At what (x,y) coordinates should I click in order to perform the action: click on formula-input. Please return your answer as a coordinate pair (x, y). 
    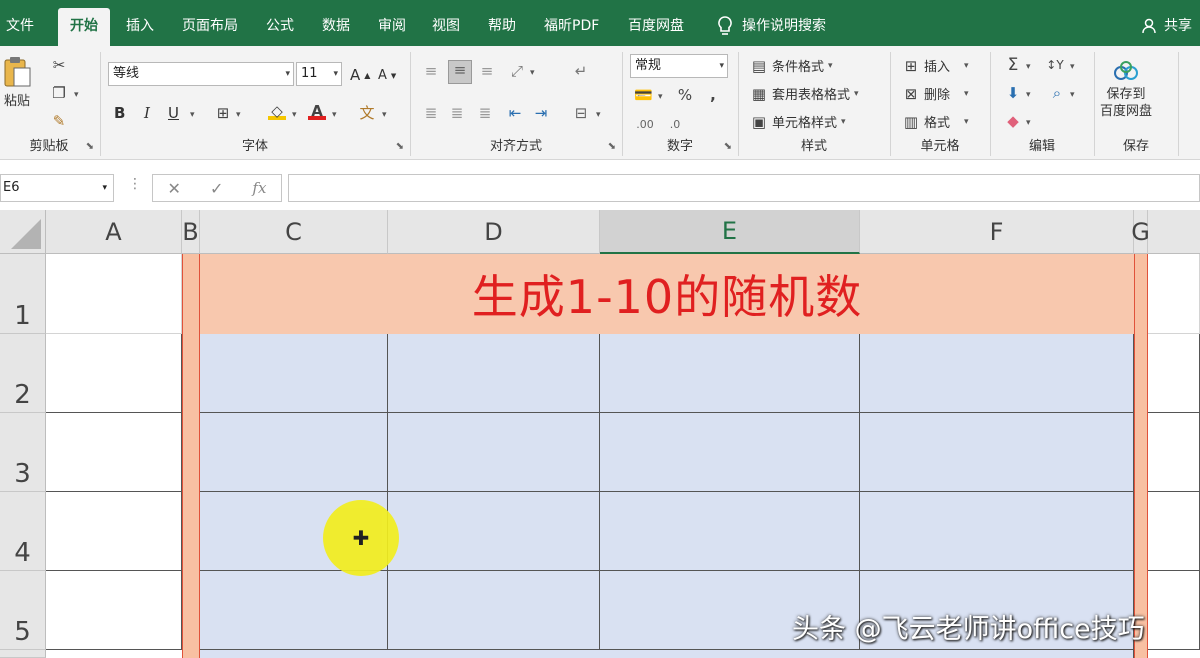
    Looking at the image, I should click on (744, 188).